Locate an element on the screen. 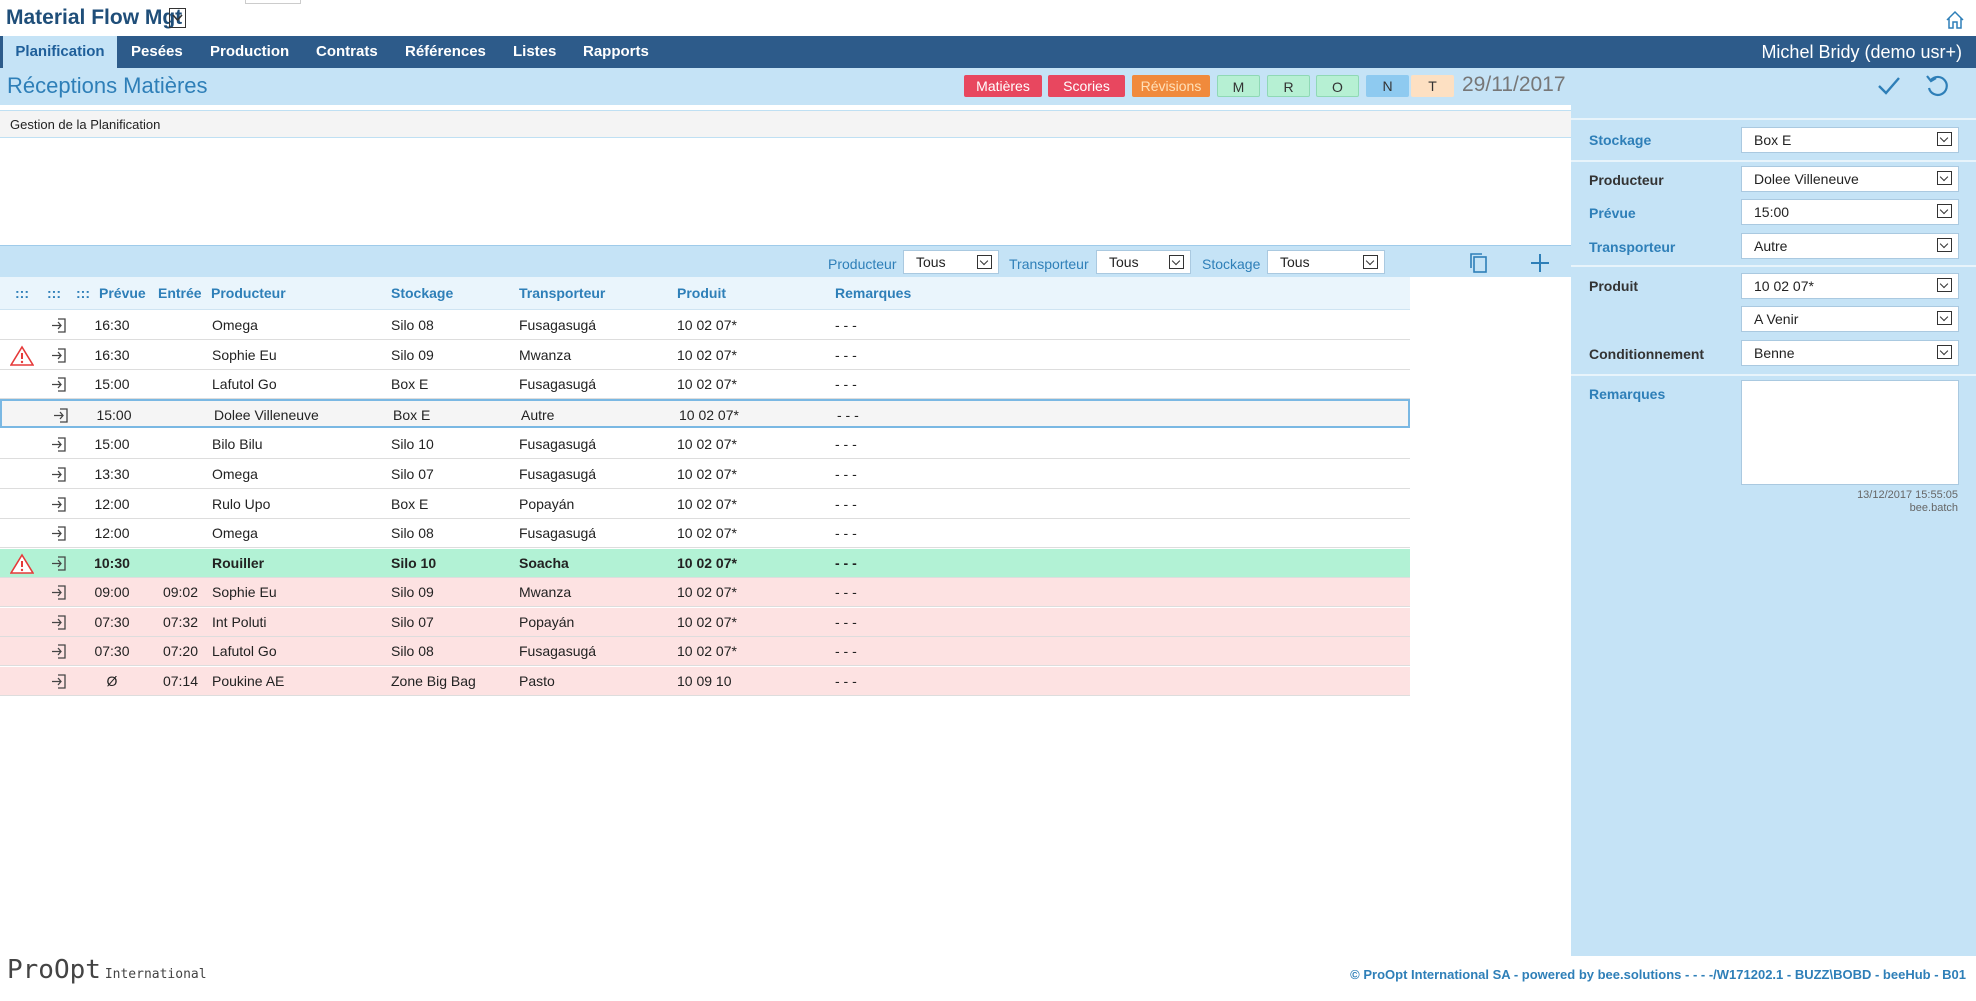  badge-m: M is located at coordinates (1238, 86).